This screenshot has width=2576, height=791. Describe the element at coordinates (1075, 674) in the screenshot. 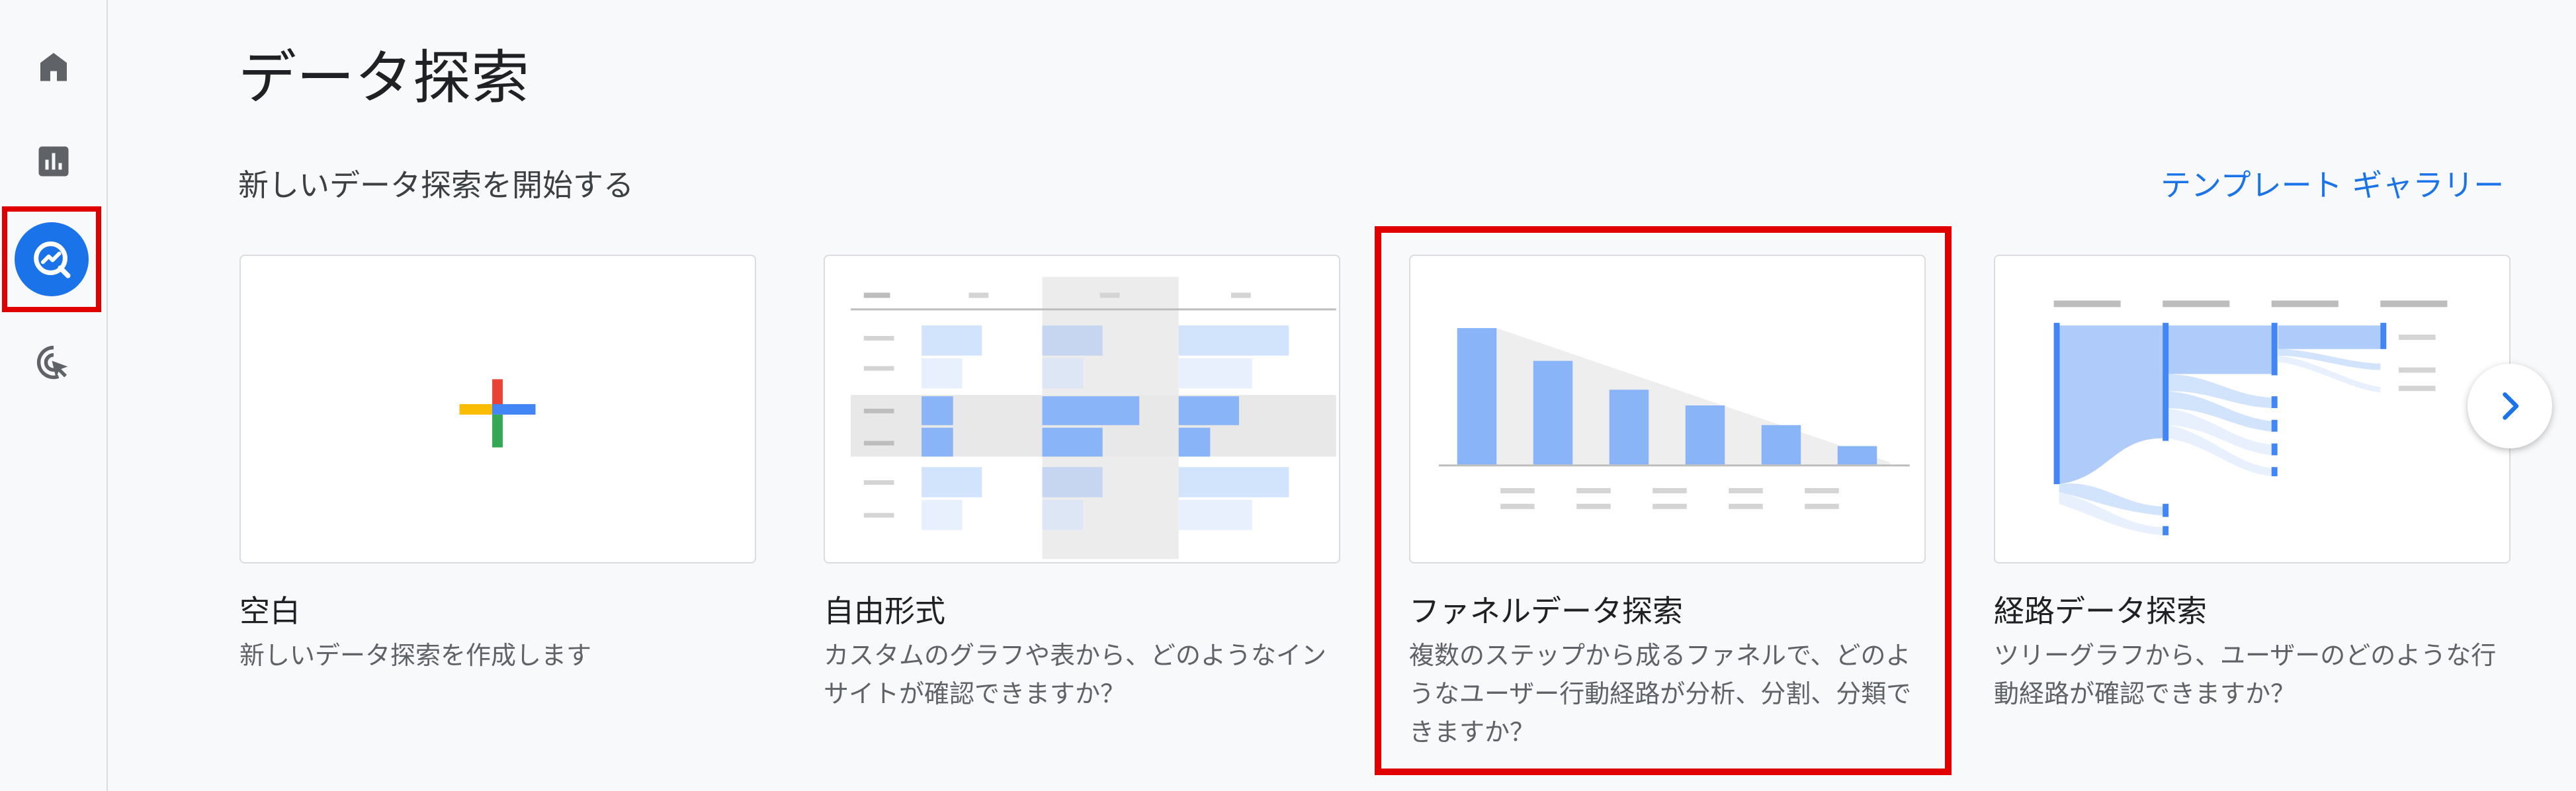

I see `card-description: カスタムのグラフや表から、どのようなインサイトが確認できますか？` at that location.